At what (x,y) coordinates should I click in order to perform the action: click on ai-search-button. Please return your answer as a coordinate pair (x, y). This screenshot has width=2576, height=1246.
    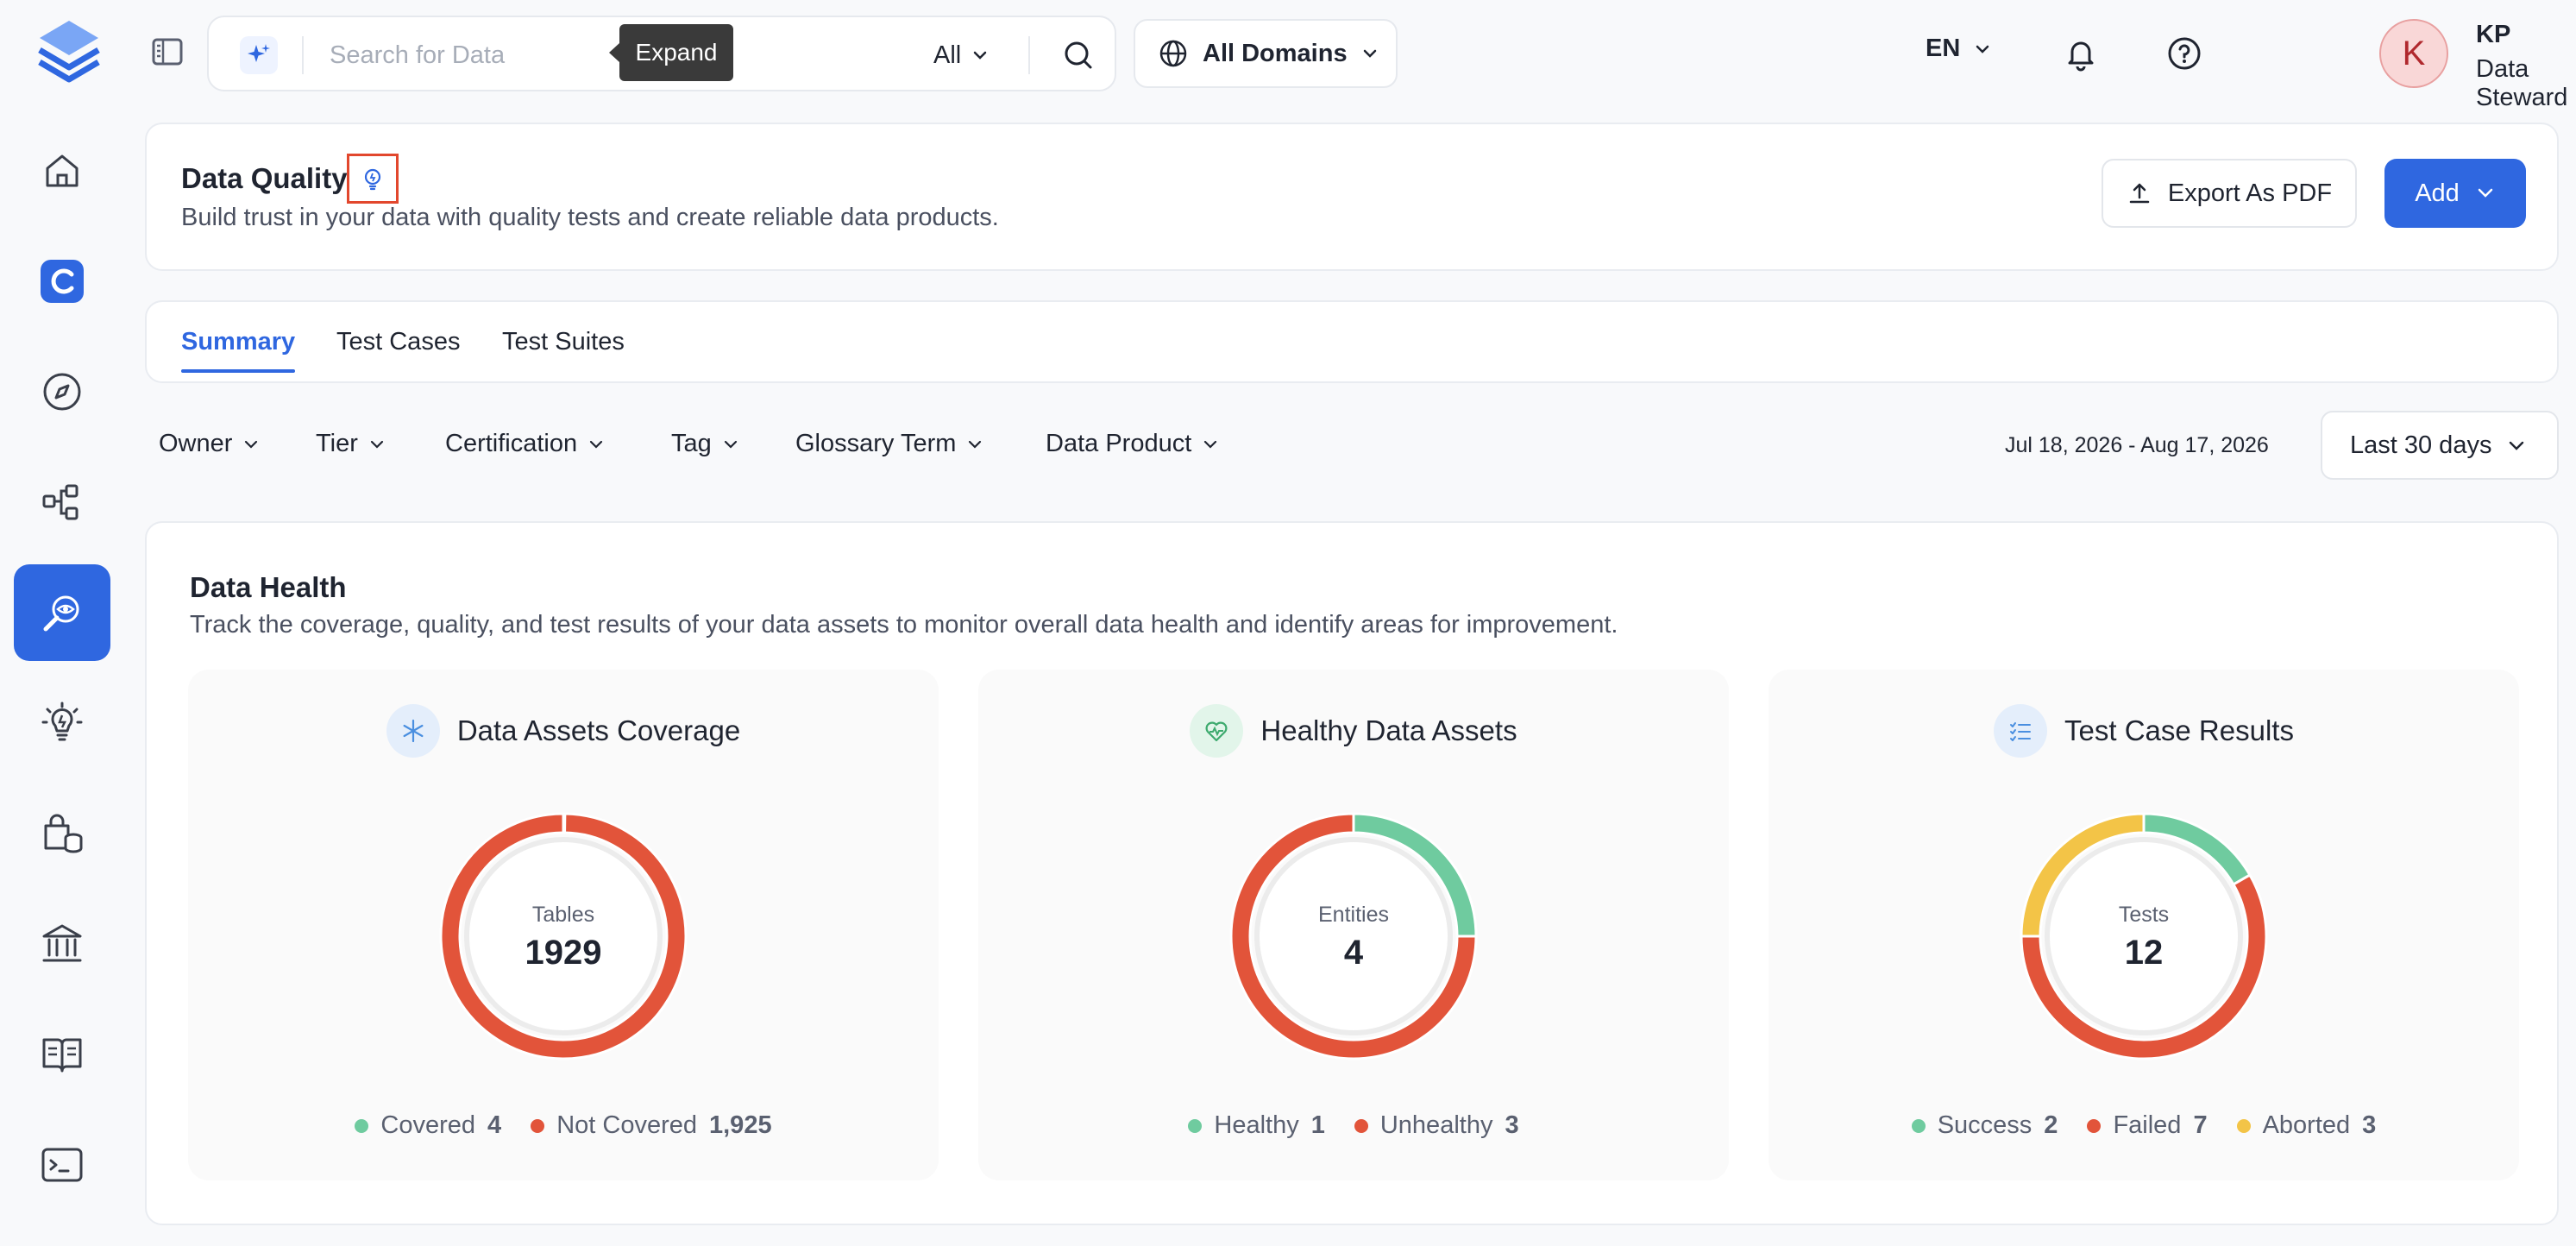
    Looking at the image, I should click on (259, 55).